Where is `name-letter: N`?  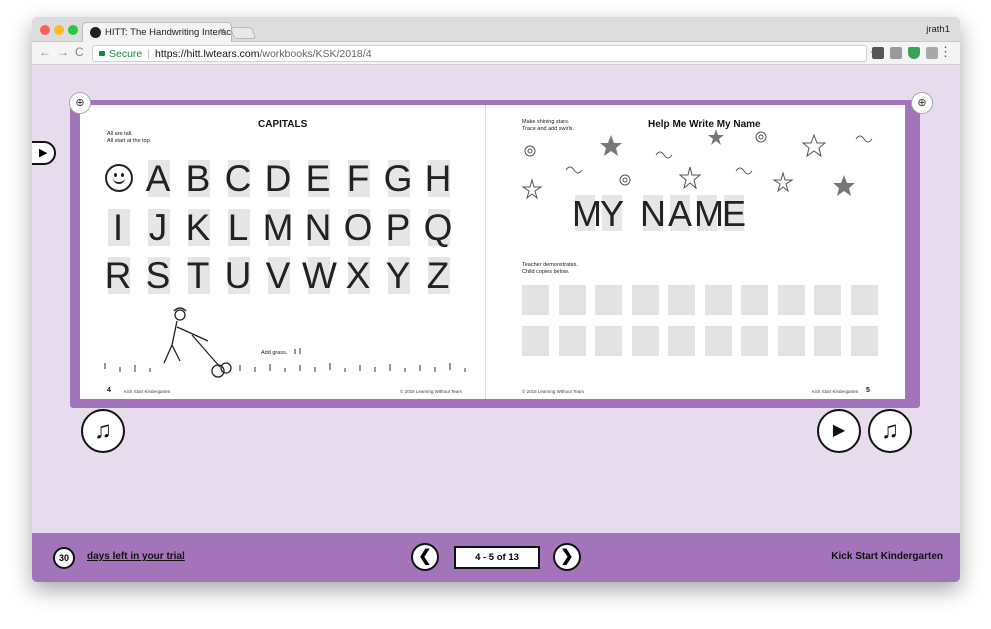 name-letter: N is located at coordinates (653, 213).